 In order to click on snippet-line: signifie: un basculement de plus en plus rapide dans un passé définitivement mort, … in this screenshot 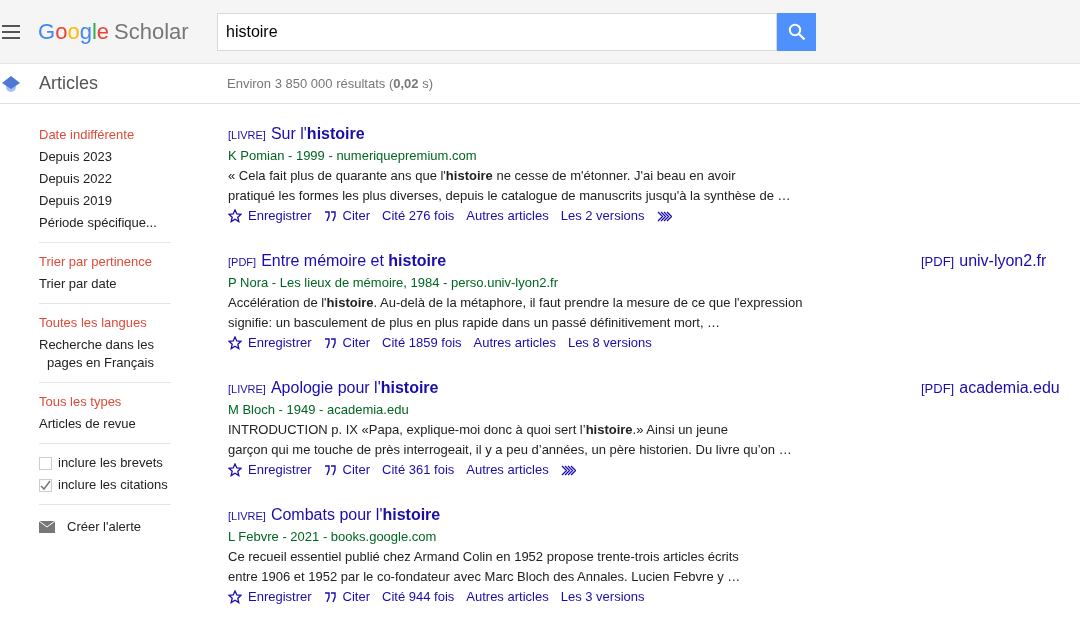, I will do `click(475, 323)`.